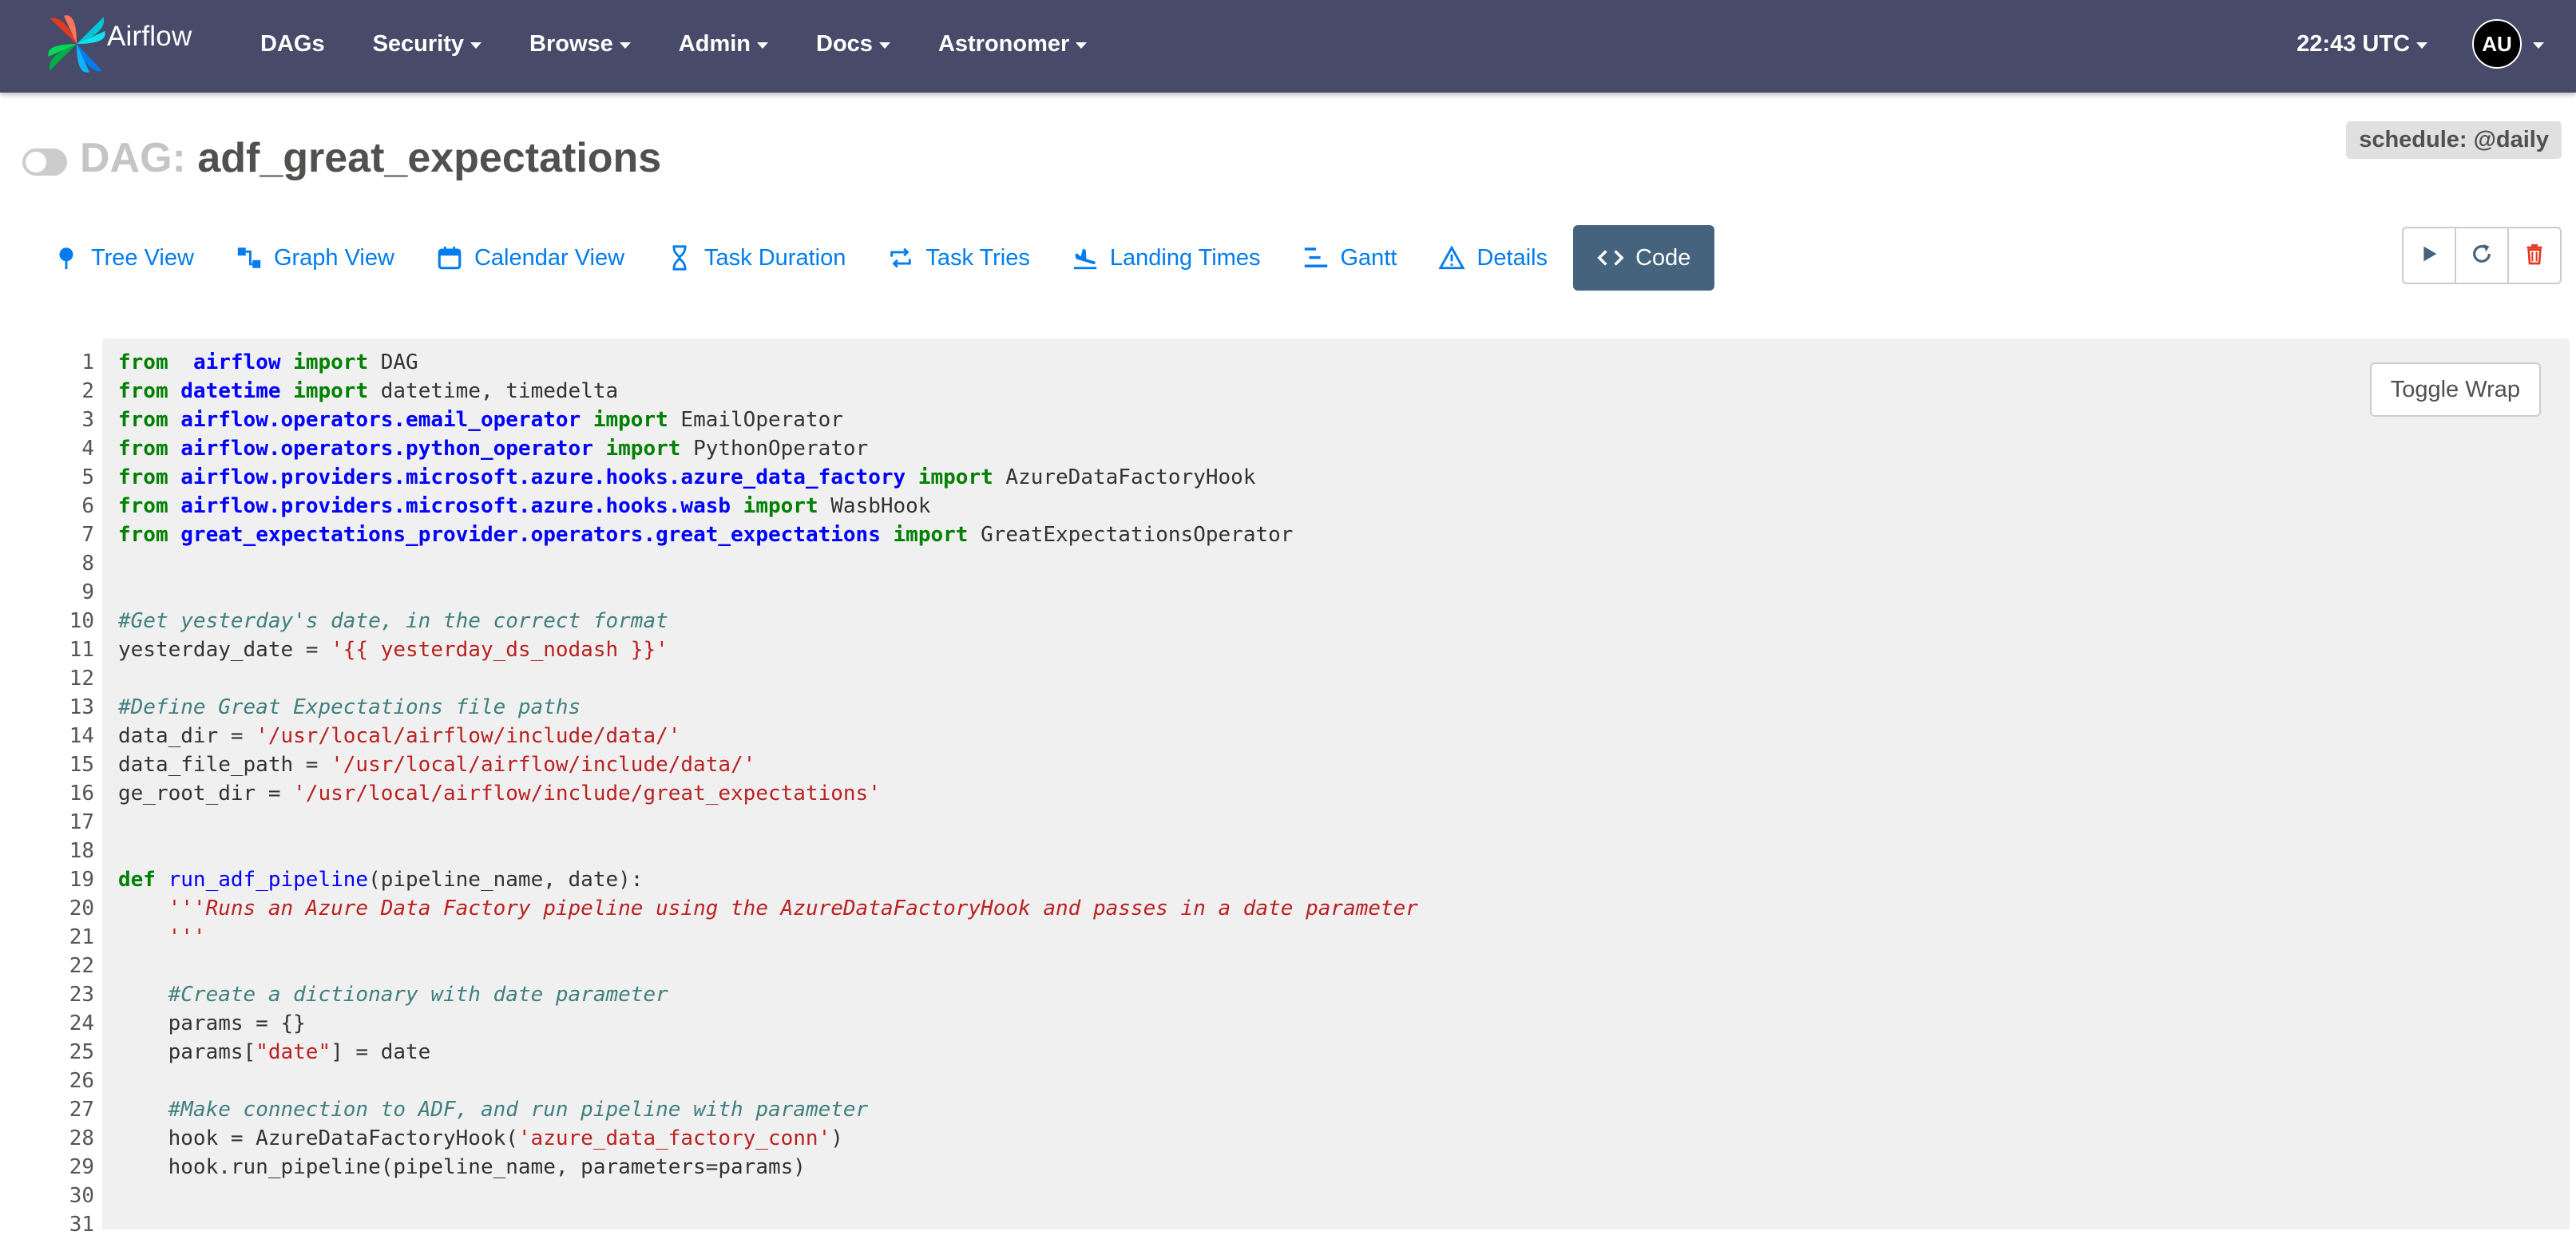 Image resolution: width=2576 pixels, height=1239 pixels. Describe the element at coordinates (768, 1023) in the screenshot. I see `code-line: params = {}` at that location.